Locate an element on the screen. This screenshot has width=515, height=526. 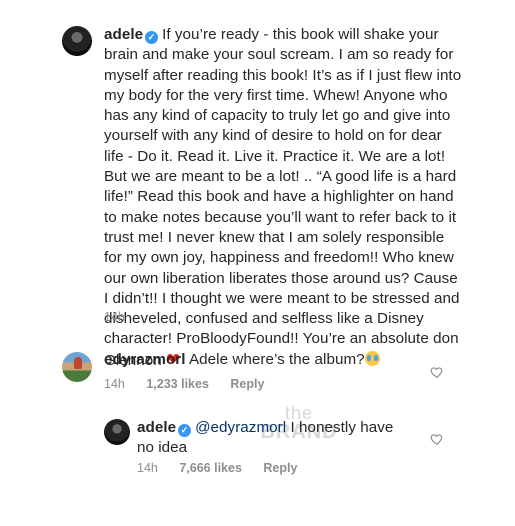
username: edyrazmorl is located at coordinates (145, 359).